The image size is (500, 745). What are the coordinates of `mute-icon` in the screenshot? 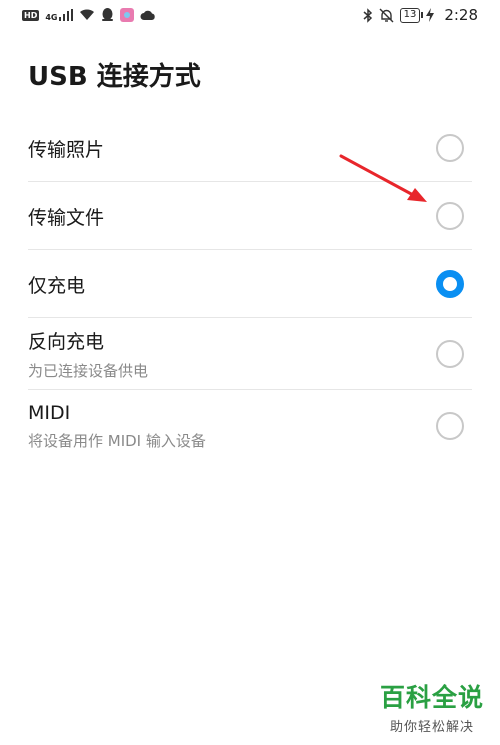 It's located at (386, 15).